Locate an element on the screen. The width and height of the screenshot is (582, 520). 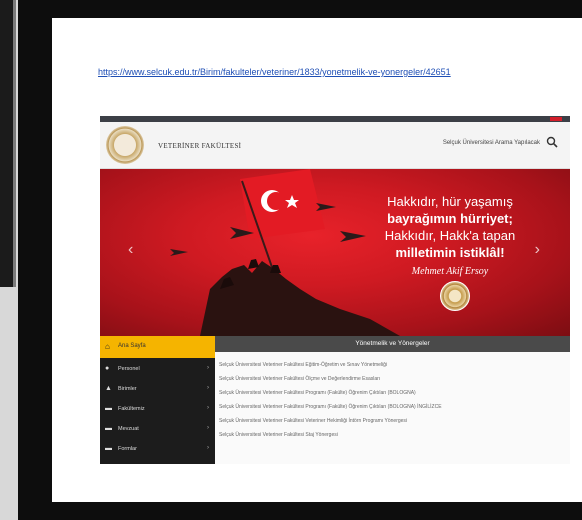
person-icon: ● is located at coordinates (107, 368).